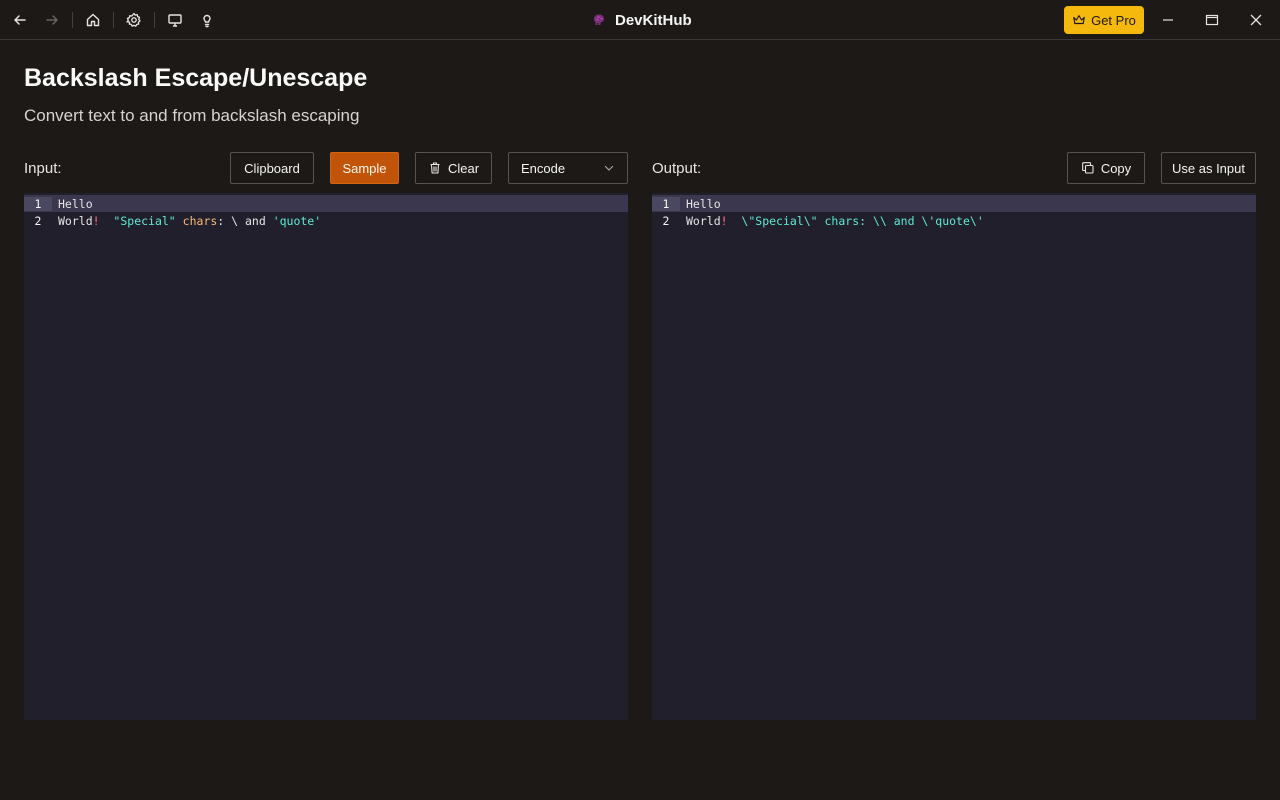  I want to click on lightbulb-icon, so click(207, 21).